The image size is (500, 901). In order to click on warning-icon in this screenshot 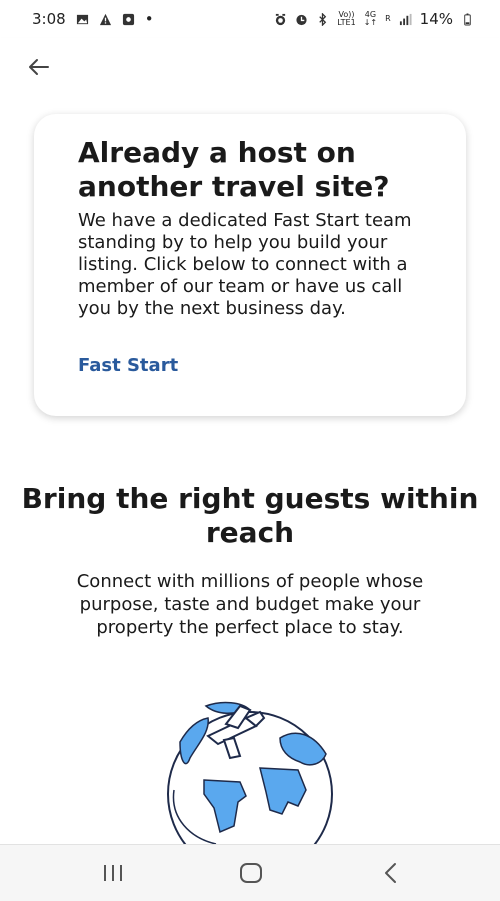, I will do `click(105, 19)`.